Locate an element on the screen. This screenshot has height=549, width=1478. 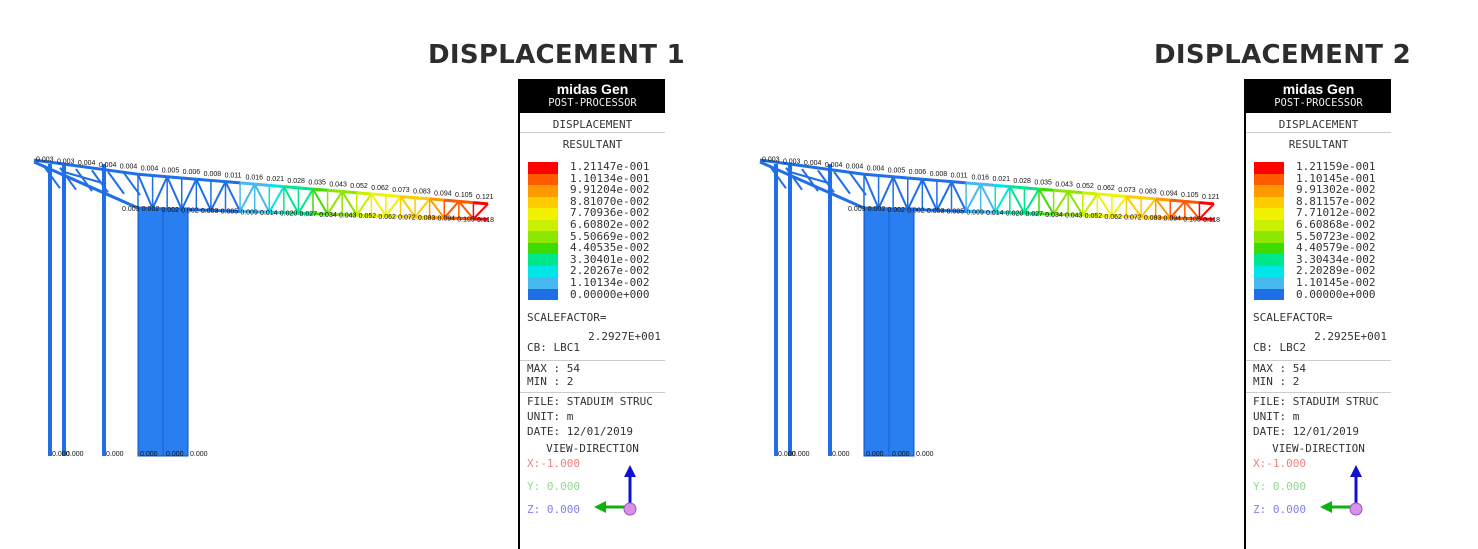
displacement-label: 0.073 is located at coordinates (401, 190).